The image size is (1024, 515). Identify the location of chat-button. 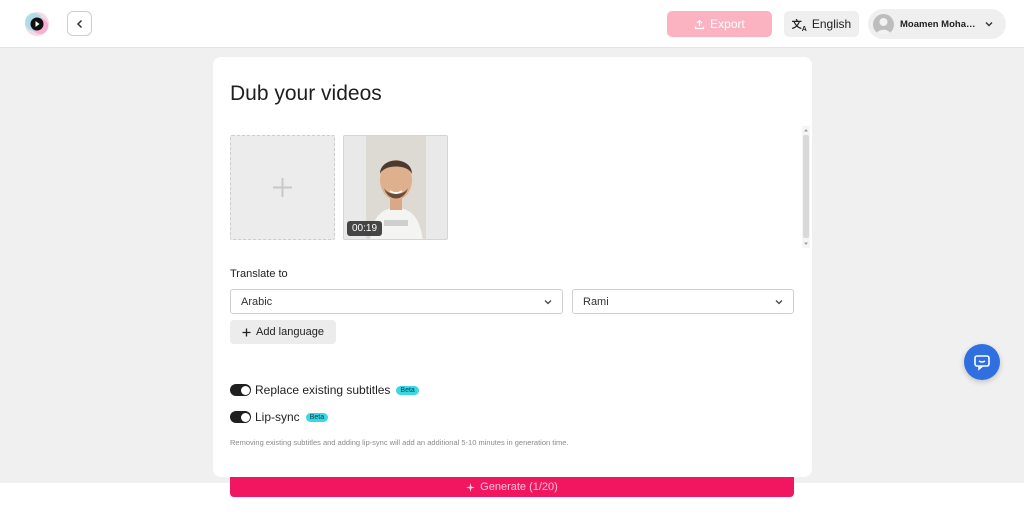
(982, 362).